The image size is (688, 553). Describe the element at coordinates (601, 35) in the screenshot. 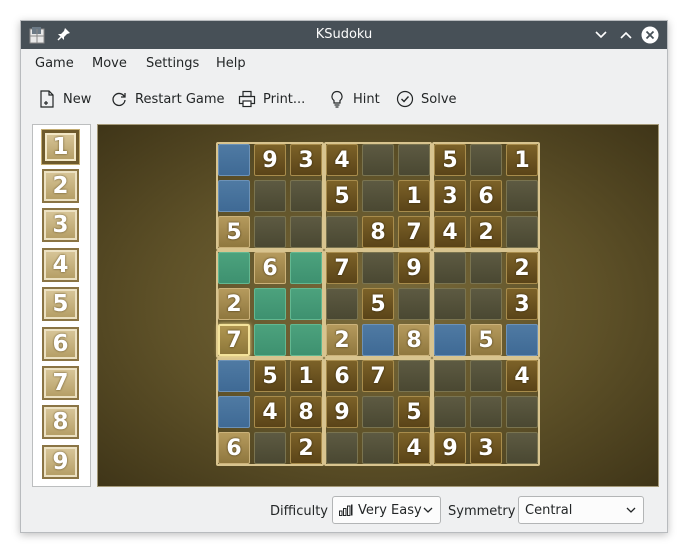

I see `minimize-icon` at that location.